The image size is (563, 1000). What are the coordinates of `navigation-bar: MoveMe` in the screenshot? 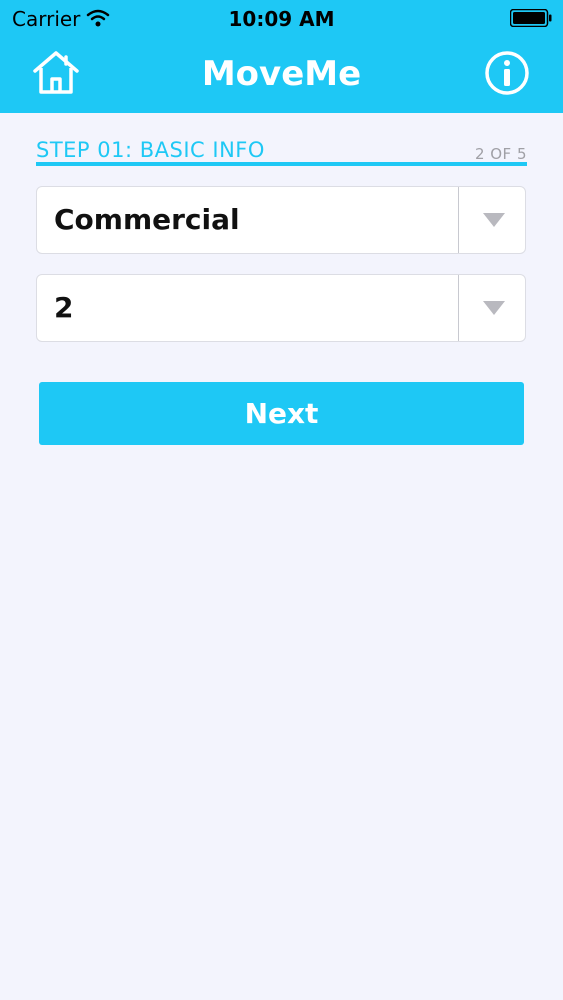 It's located at (281, 75).